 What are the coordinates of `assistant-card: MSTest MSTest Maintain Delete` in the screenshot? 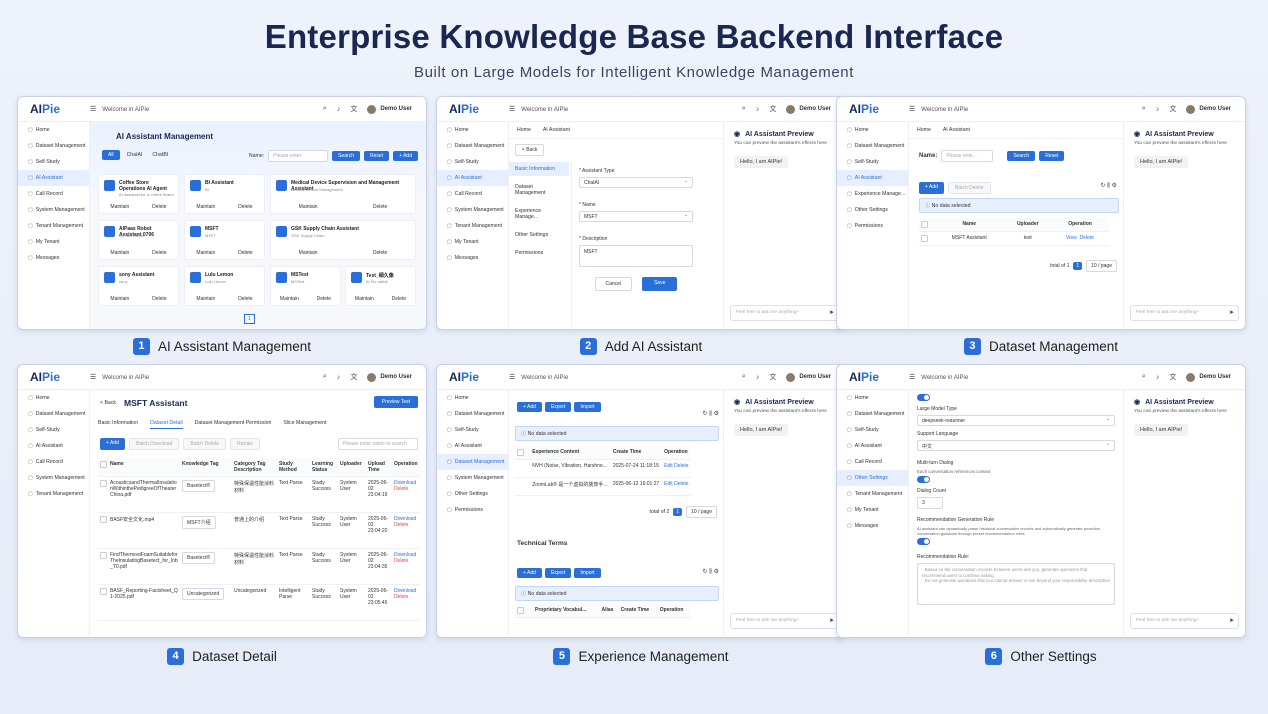 It's located at (305, 286).